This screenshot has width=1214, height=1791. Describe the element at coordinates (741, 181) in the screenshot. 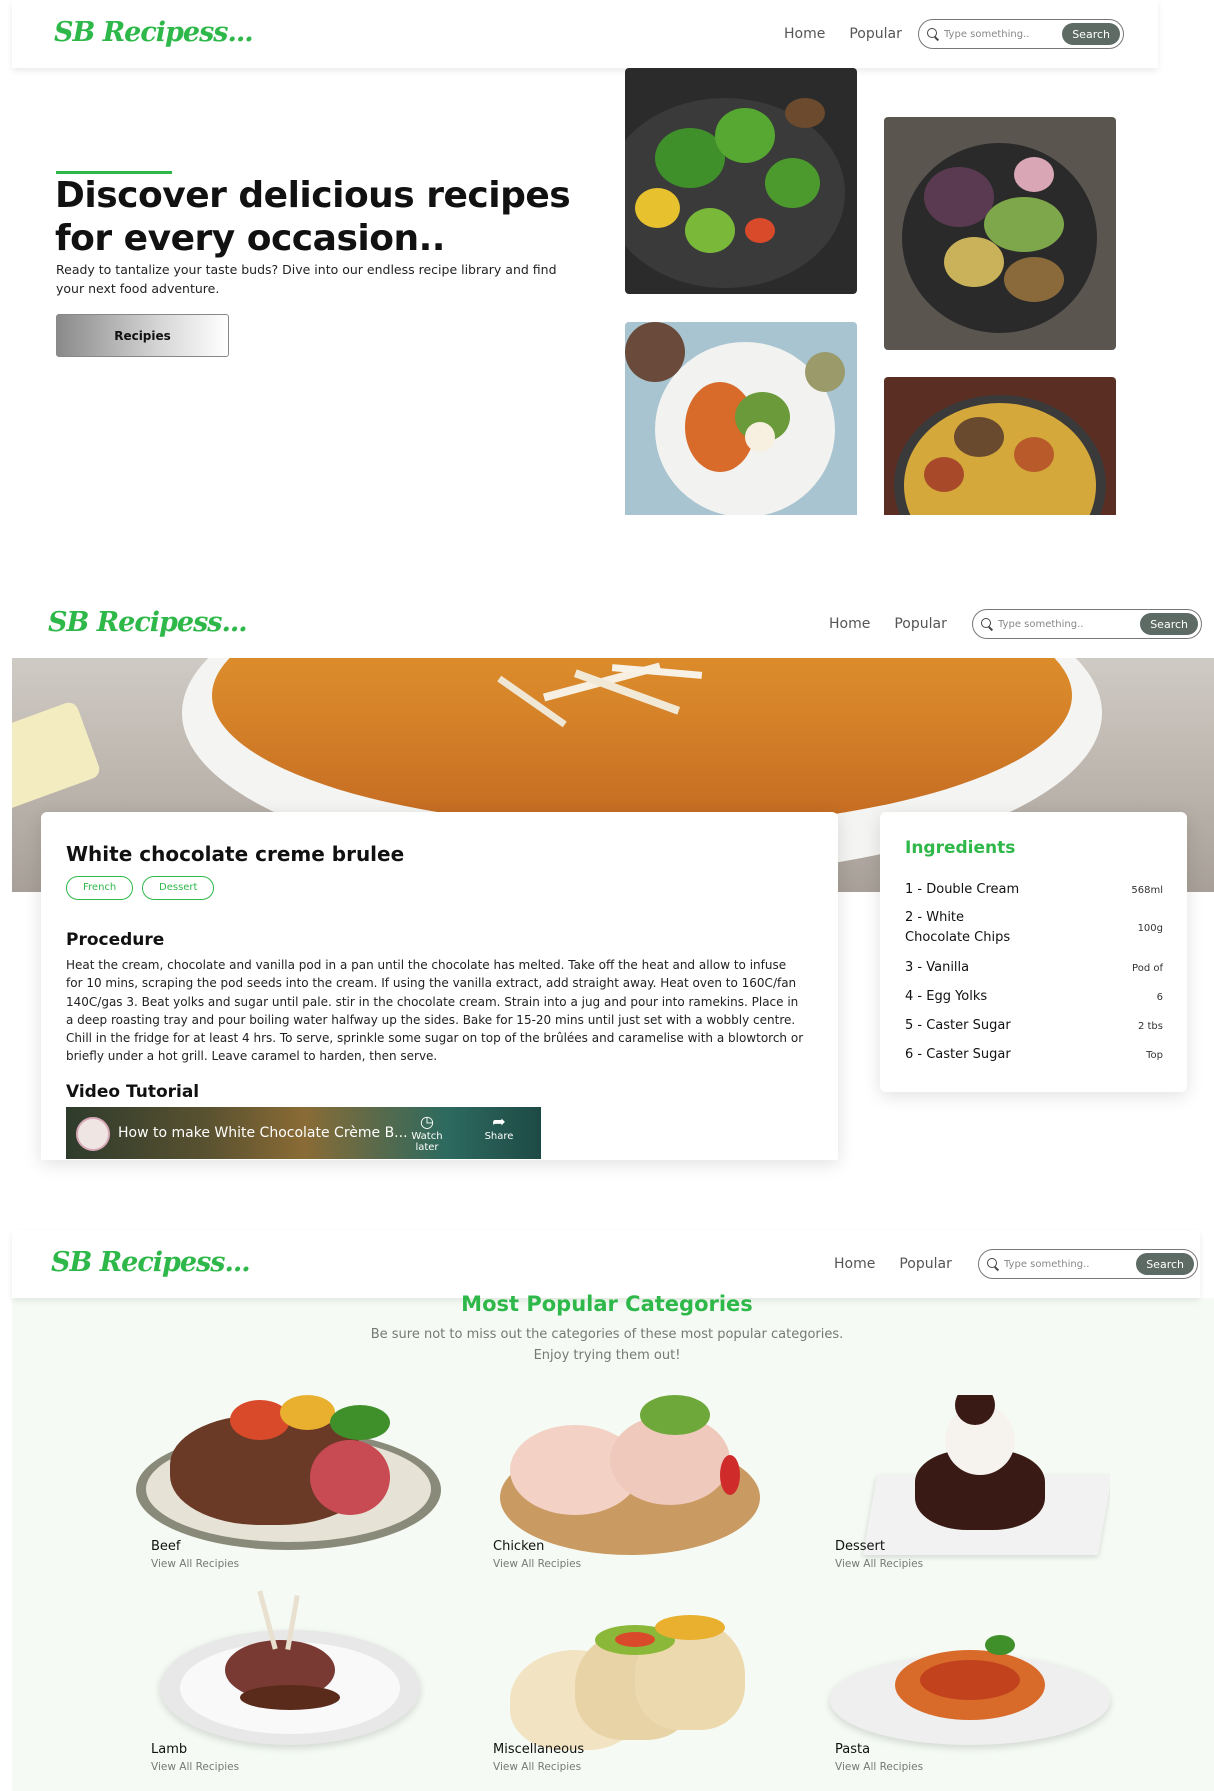

I see `stir-fry-image` at that location.